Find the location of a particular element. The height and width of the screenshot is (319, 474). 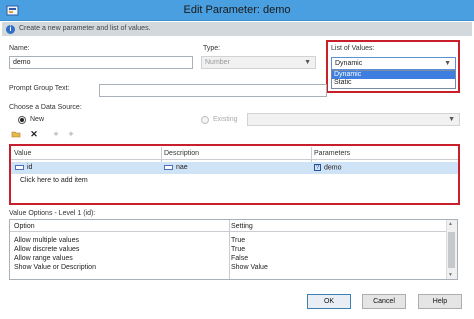

value-options-header-option: Option is located at coordinates (24, 226).